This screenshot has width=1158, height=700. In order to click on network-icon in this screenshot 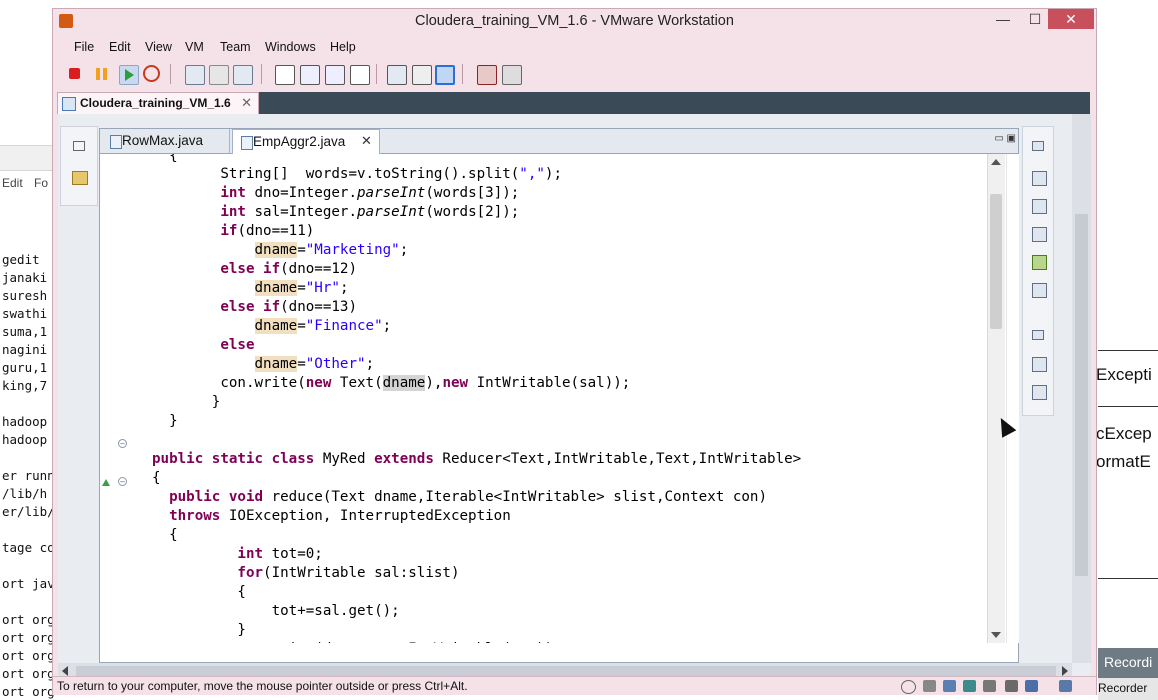, I will do `click(908, 687)`.